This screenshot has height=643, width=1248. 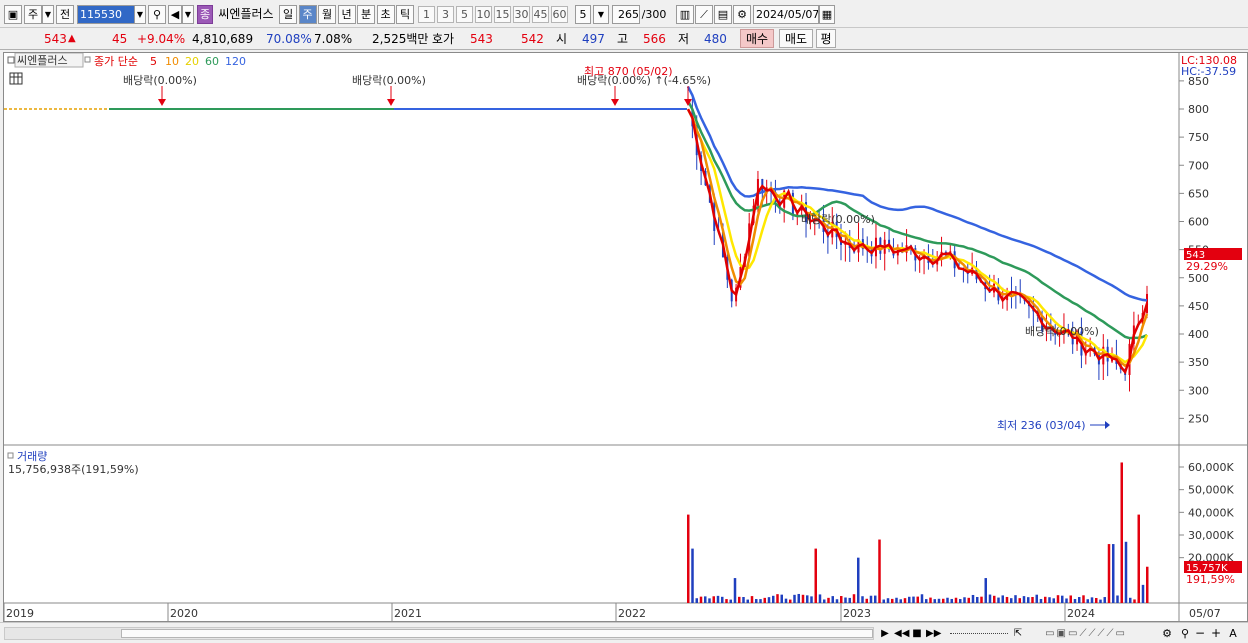 What do you see at coordinates (917, 633) in the screenshot?
I see `stop-icon: ■` at bounding box center [917, 633].